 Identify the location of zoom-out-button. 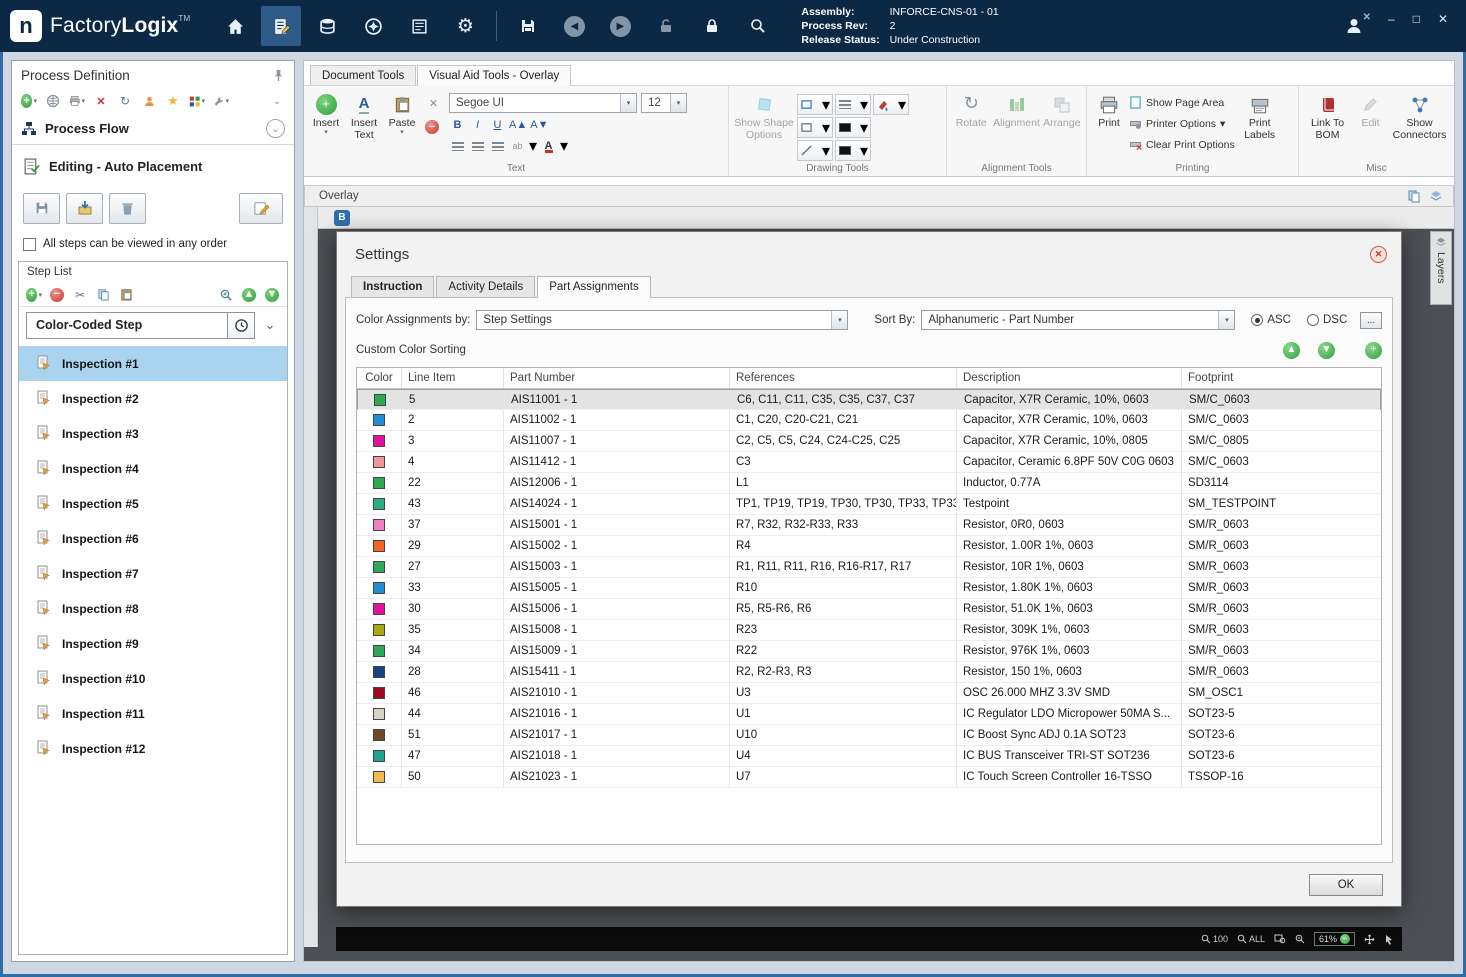
(1300, 939).